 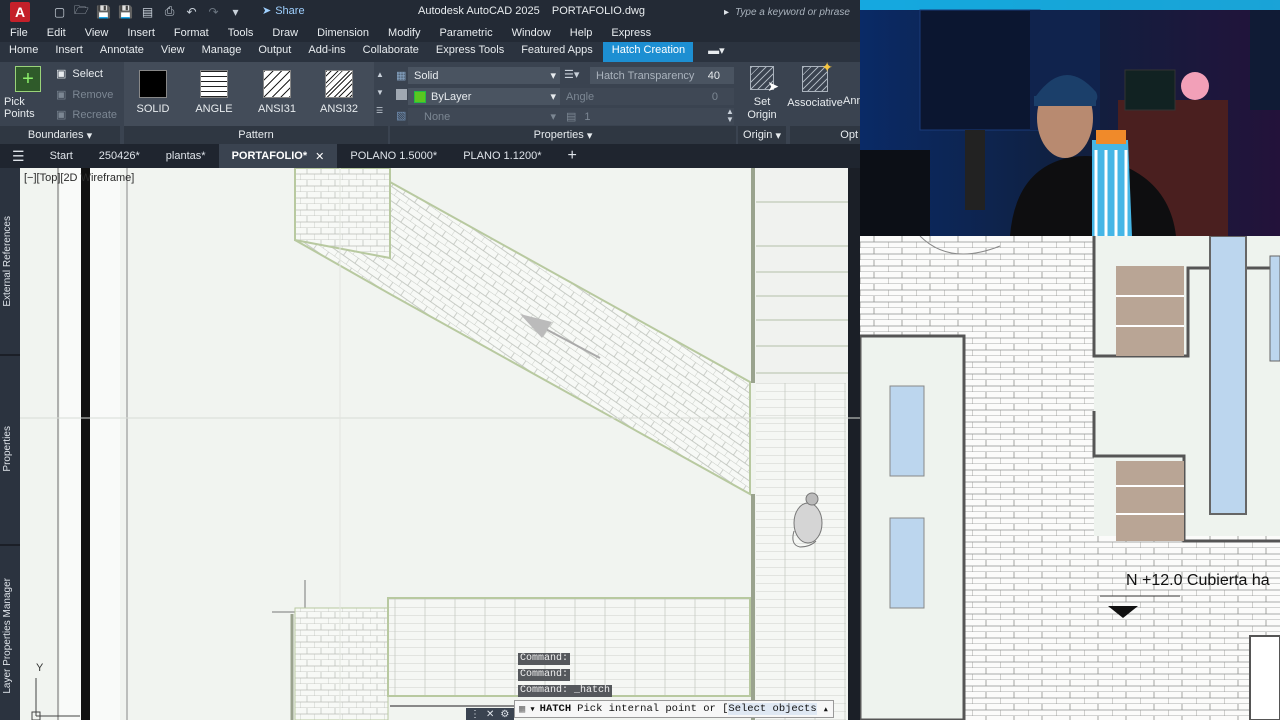 I want to click on select-boundary-button: ▣ Select, so click(x=79, y=74).